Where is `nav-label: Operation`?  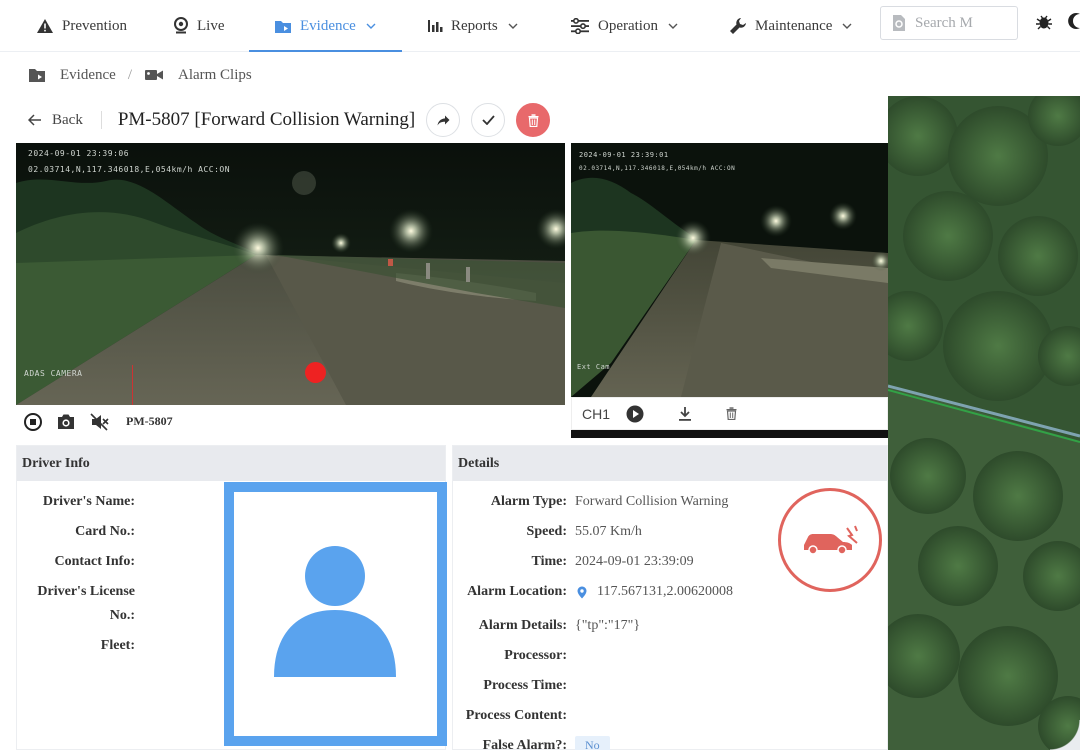
nav-label: Operation is located at coordinates (628, 25).